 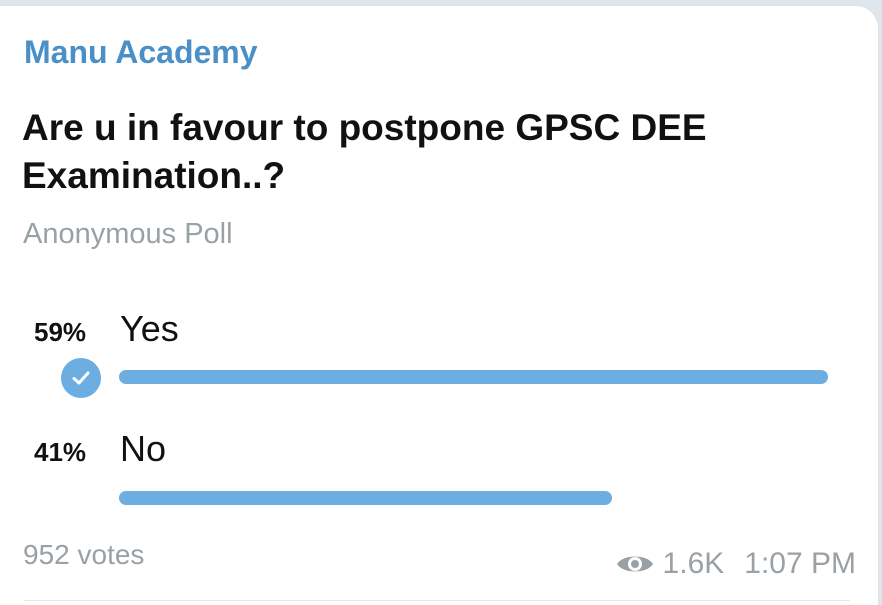 What do you see at coordinates (634, 564) in the screenshot?
I see `eye-icon` at bounding box center [634, 564].